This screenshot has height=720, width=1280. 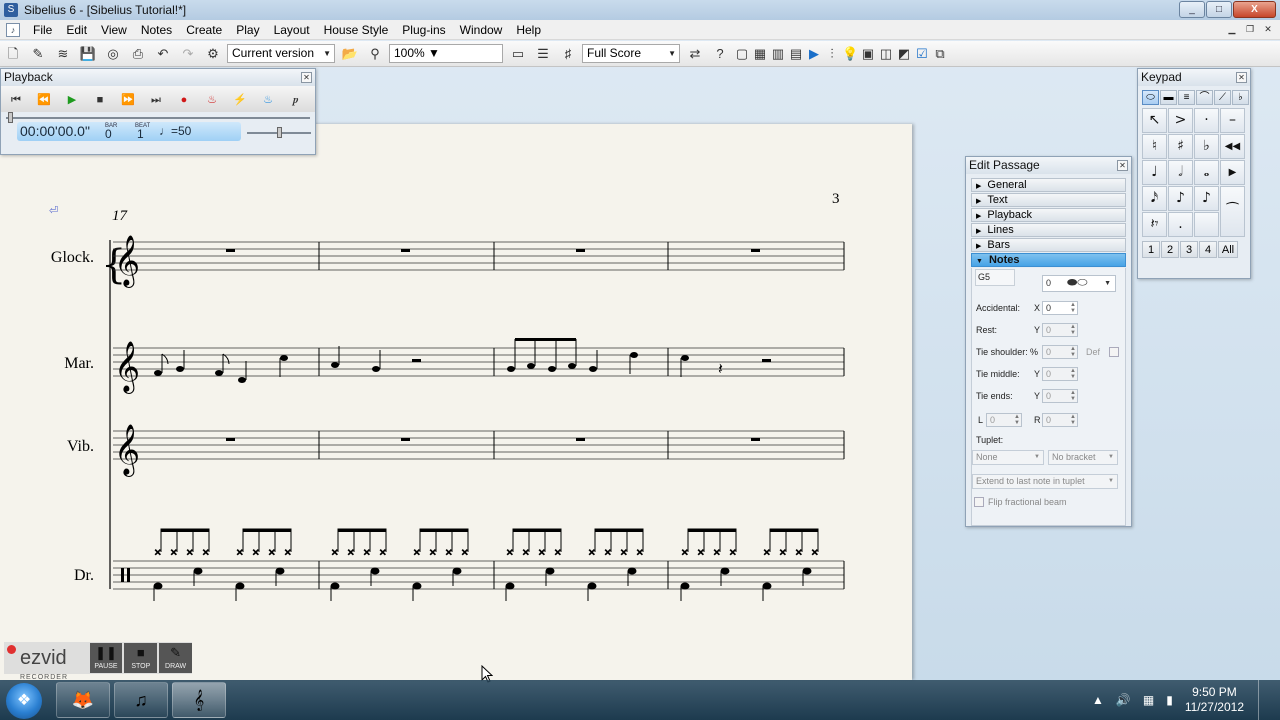 I want to click on open-file-icon: ✎, so click(x=38, y=54).